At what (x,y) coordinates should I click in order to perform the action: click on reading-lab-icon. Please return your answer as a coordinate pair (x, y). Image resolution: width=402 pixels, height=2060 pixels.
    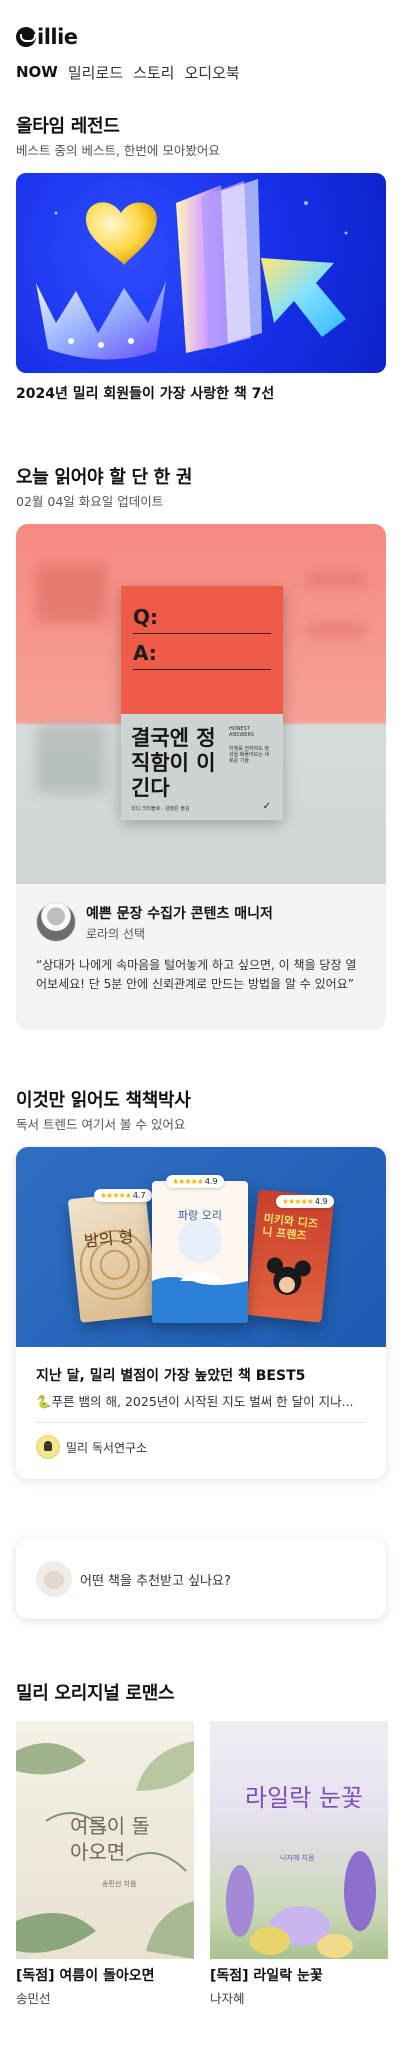
    Looking at the image, I should click on (48, 1447).